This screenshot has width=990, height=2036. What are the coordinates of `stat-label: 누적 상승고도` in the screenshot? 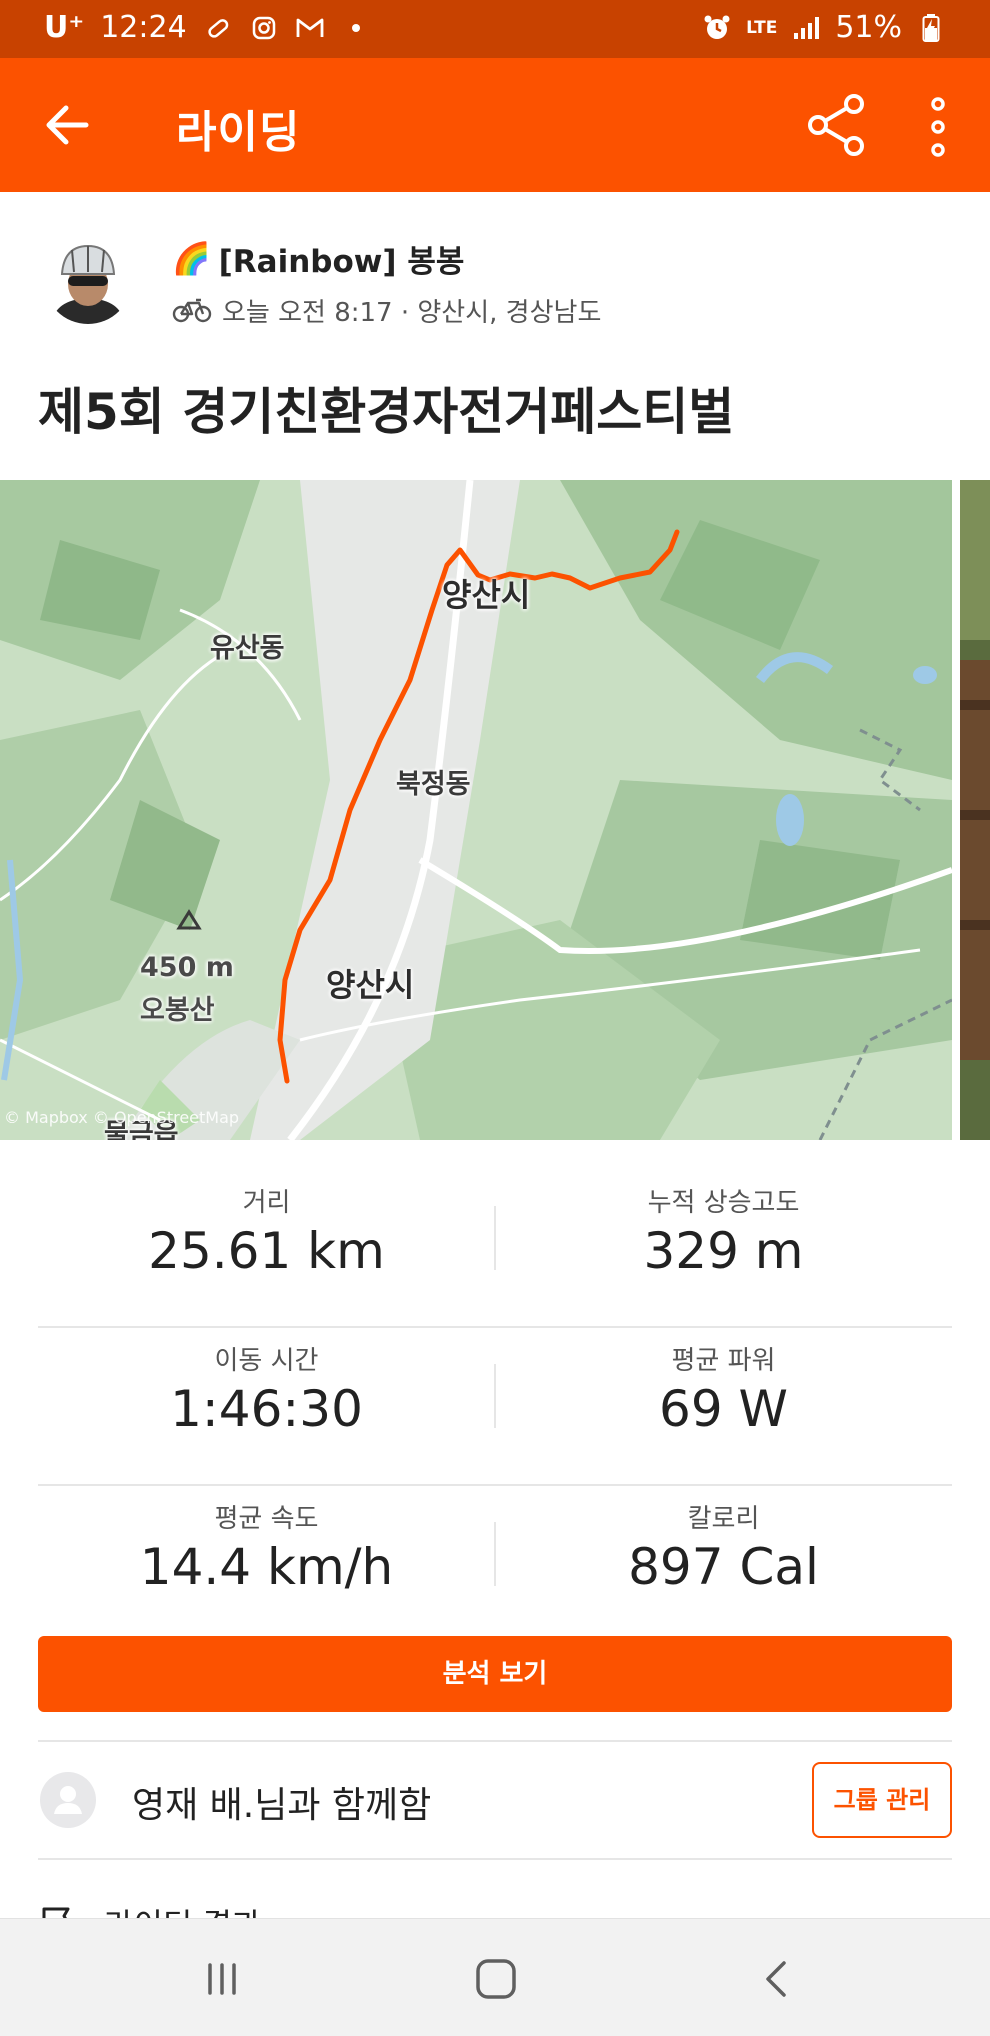 It's located at (723, 1203).